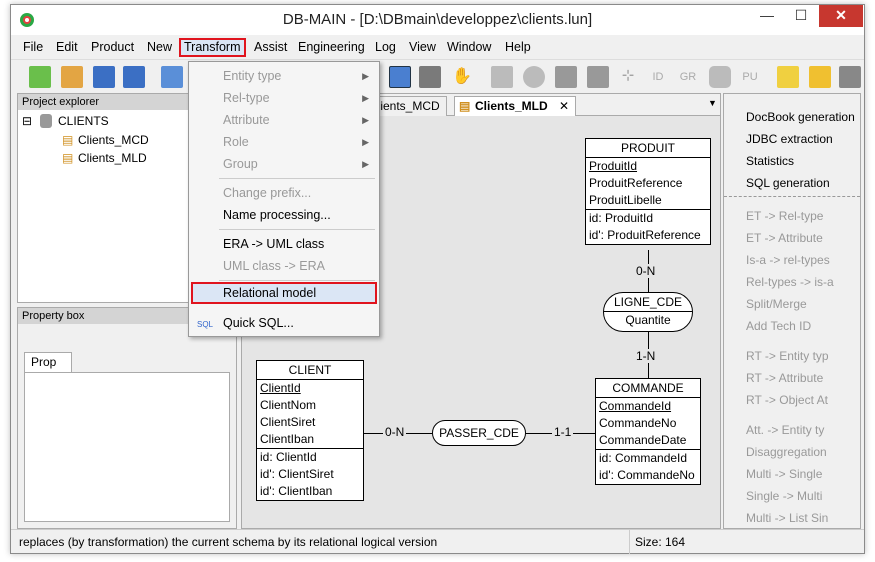  I want to click on rt-to-object-att: RT -> Object At, so click(787, 400).